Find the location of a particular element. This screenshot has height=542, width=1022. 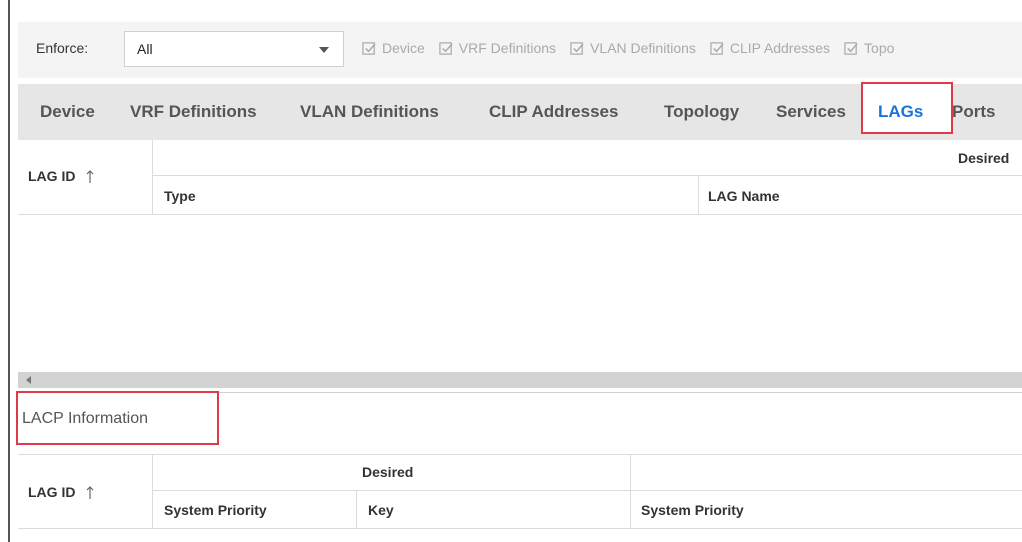

header-bottom-border is located at coordinates (520, 214).